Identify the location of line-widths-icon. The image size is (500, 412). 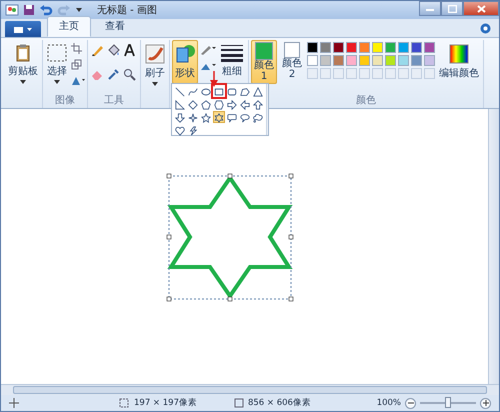
(232, 53).